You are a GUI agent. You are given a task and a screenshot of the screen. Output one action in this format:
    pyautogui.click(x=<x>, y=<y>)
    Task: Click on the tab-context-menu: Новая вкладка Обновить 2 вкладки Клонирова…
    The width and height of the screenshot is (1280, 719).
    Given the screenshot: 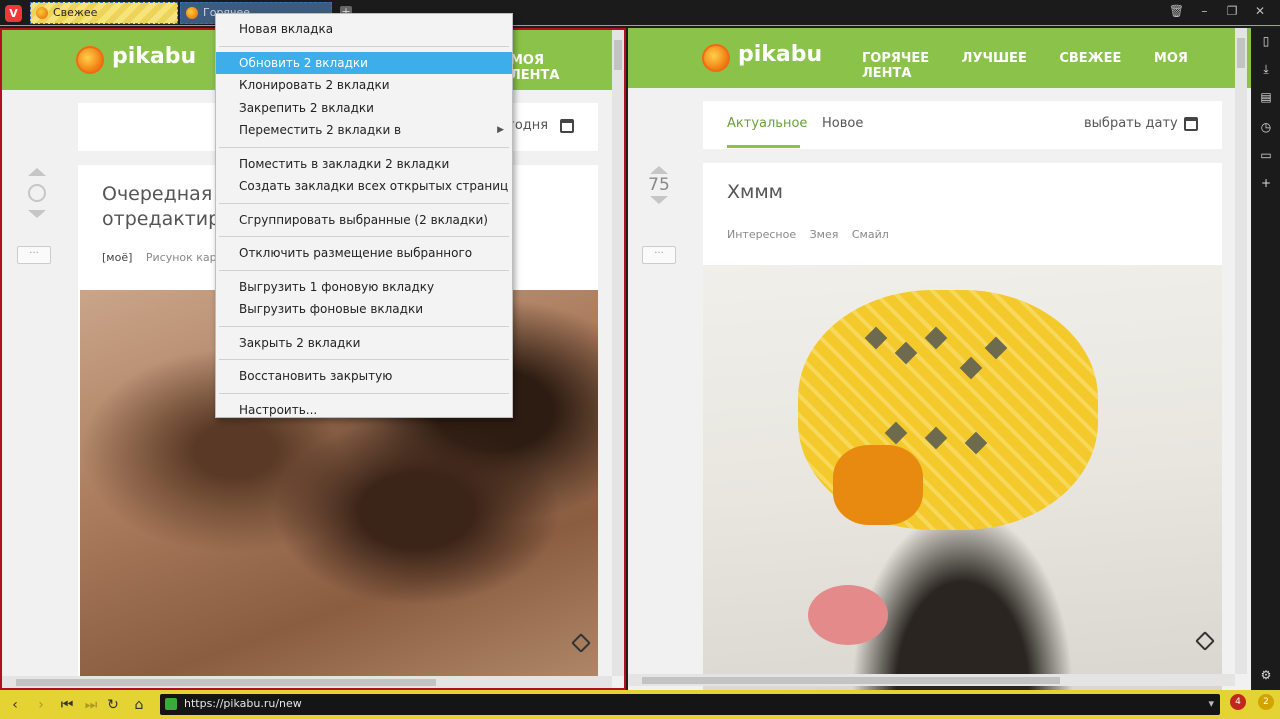 What is the action you would take?
    pyautogui.click(x=364, y=215)
    